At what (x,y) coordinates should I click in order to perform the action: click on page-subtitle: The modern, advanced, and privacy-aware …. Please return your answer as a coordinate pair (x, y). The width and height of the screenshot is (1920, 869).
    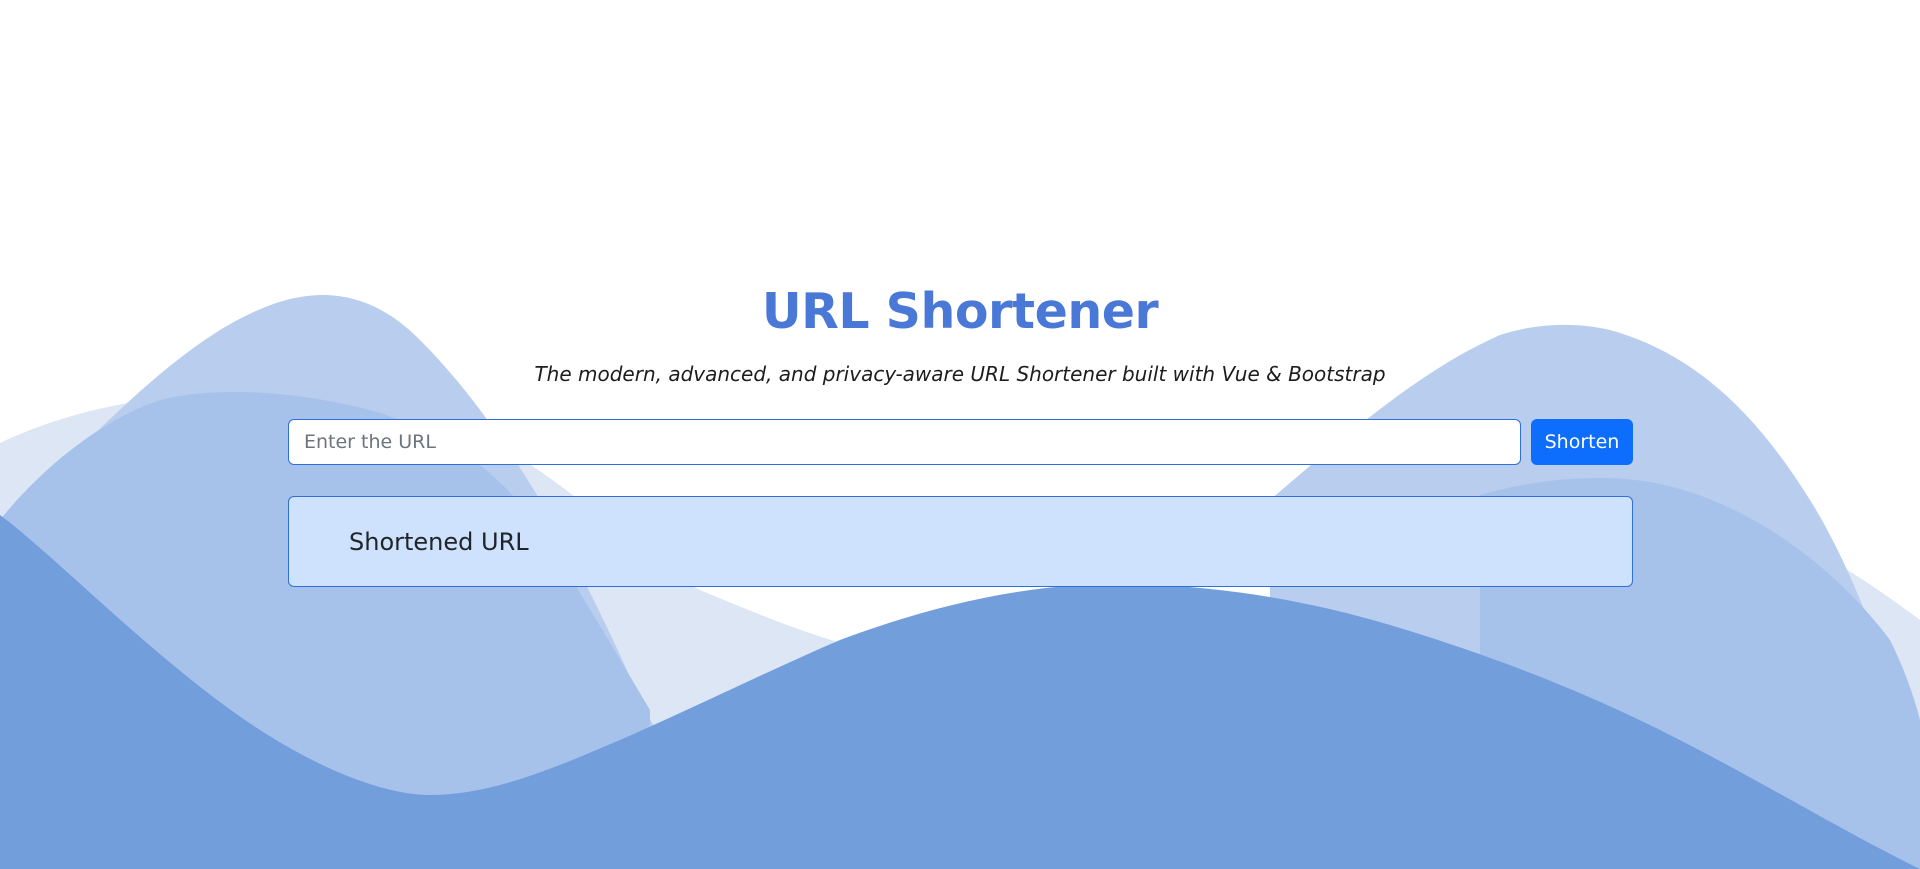
    Looking at the image, I should click on (960, 374).